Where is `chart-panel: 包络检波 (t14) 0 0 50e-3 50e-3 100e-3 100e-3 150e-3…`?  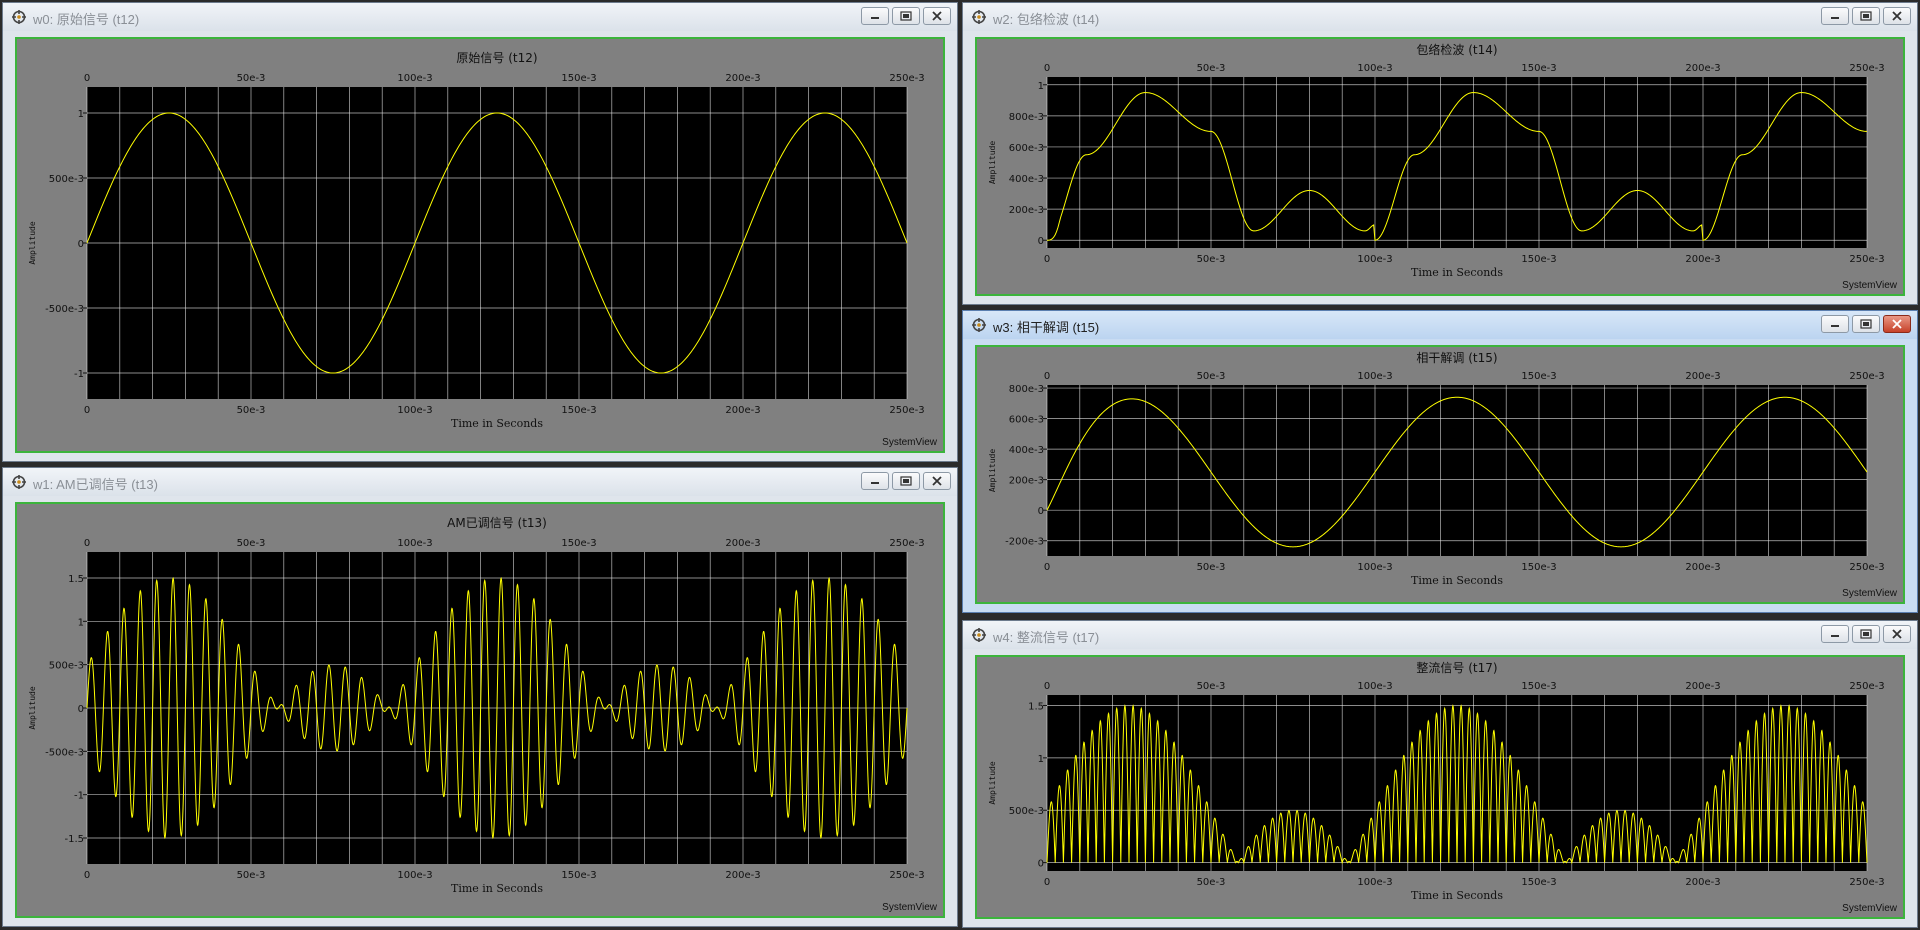 chart-panel: 包络检波 (t14) 0 0 50e-3 50e-3 100e-3 100e-3 150e-3… is located at coordinates (1440, 166).